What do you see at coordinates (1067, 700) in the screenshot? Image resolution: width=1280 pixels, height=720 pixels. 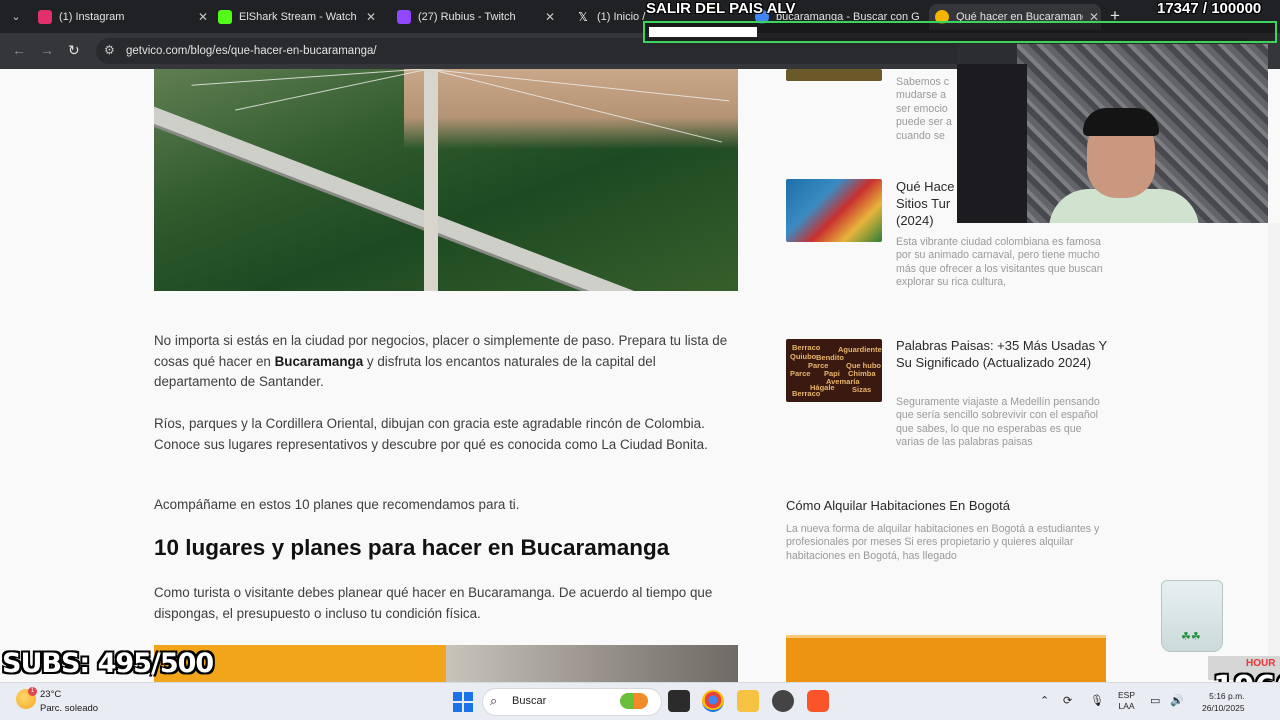 I see `sync-icon: ⟳` at bounding box center [1067, 700].